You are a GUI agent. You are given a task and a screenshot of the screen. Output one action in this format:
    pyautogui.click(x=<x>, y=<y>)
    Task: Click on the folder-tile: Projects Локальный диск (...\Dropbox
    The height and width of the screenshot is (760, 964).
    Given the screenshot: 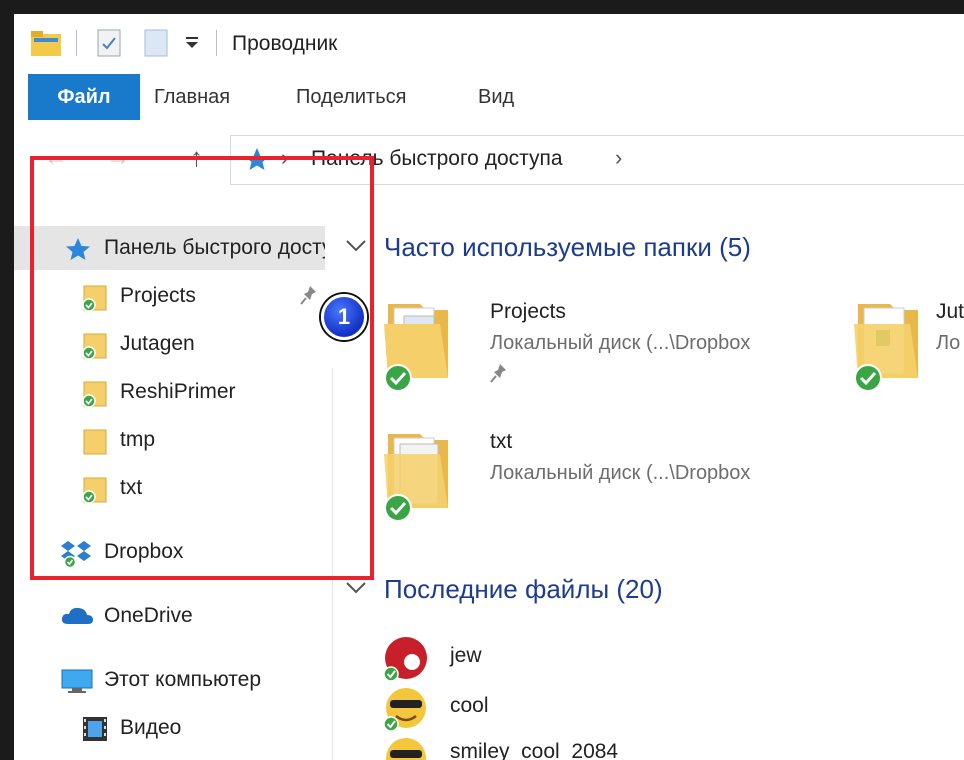 What is the action you would take?
    pyautogui.click(x=574, y=349)
    